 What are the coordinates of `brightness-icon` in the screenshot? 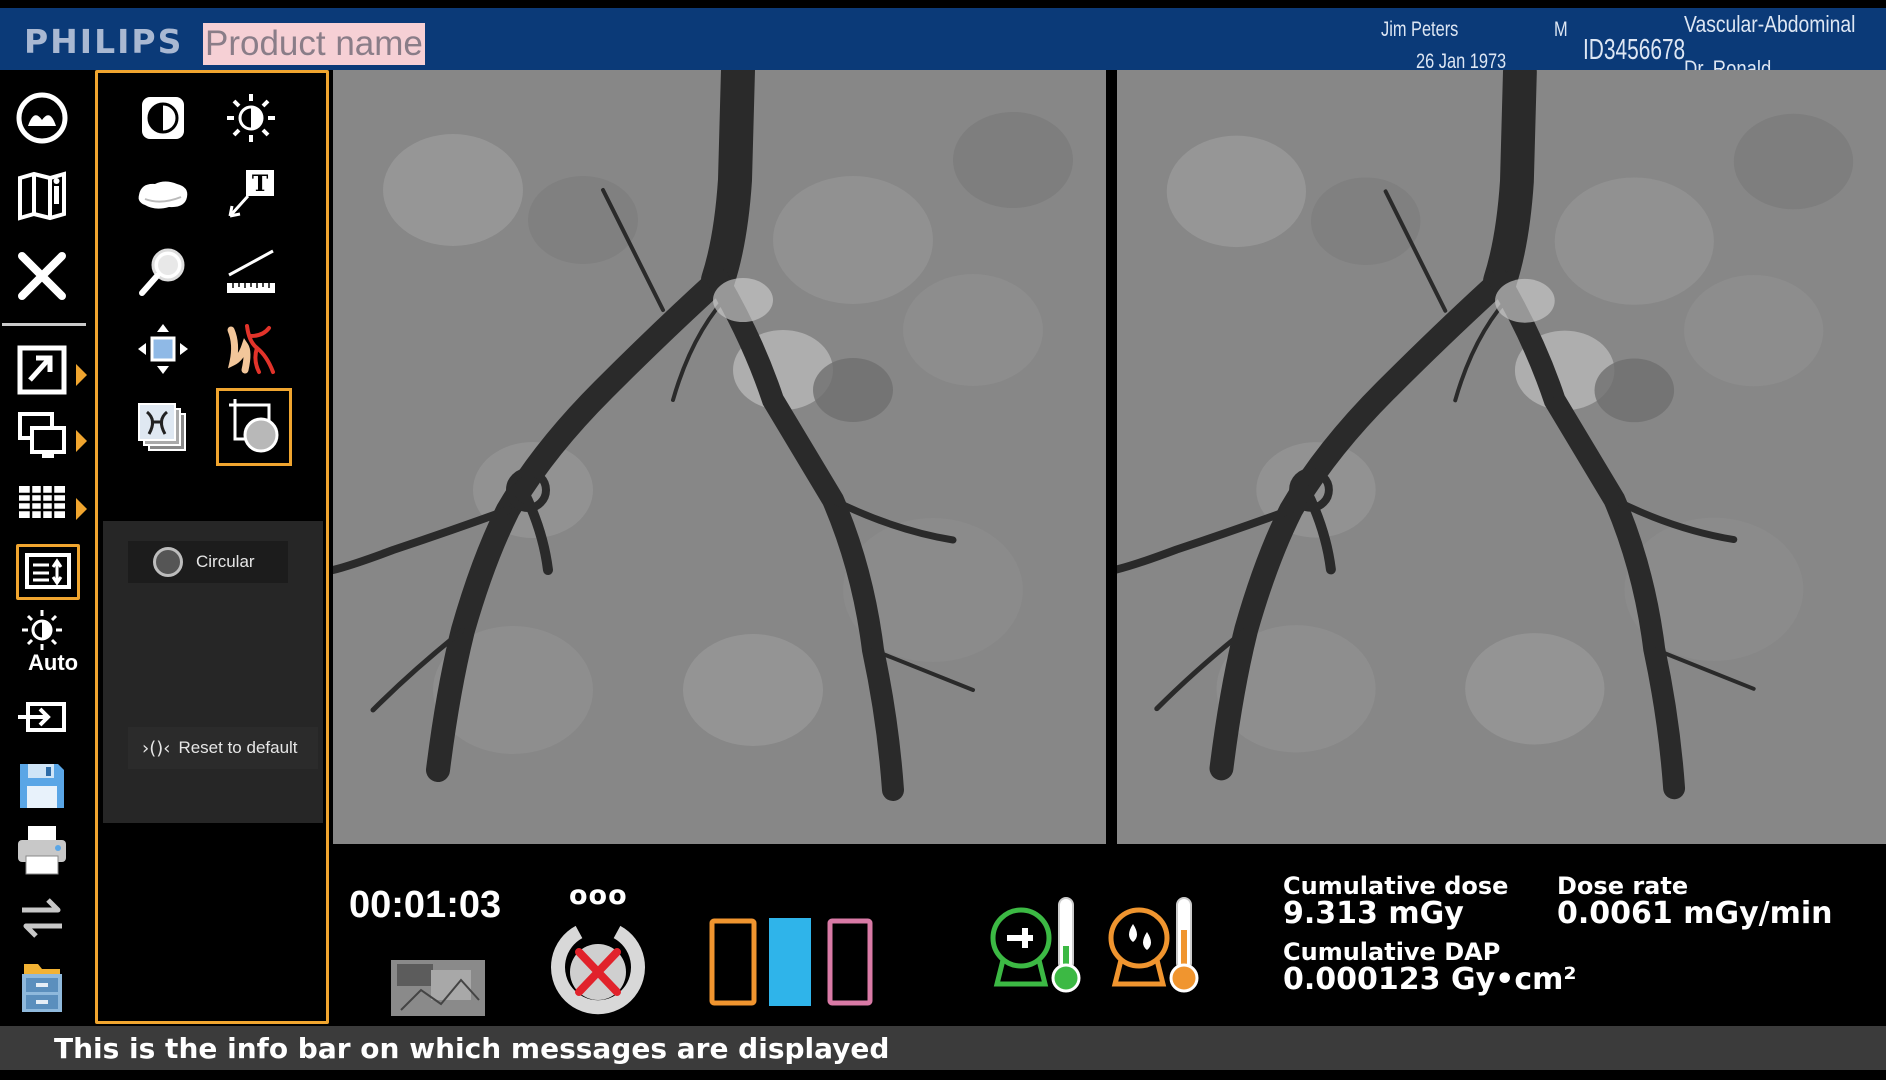 It's located at (251, 118).